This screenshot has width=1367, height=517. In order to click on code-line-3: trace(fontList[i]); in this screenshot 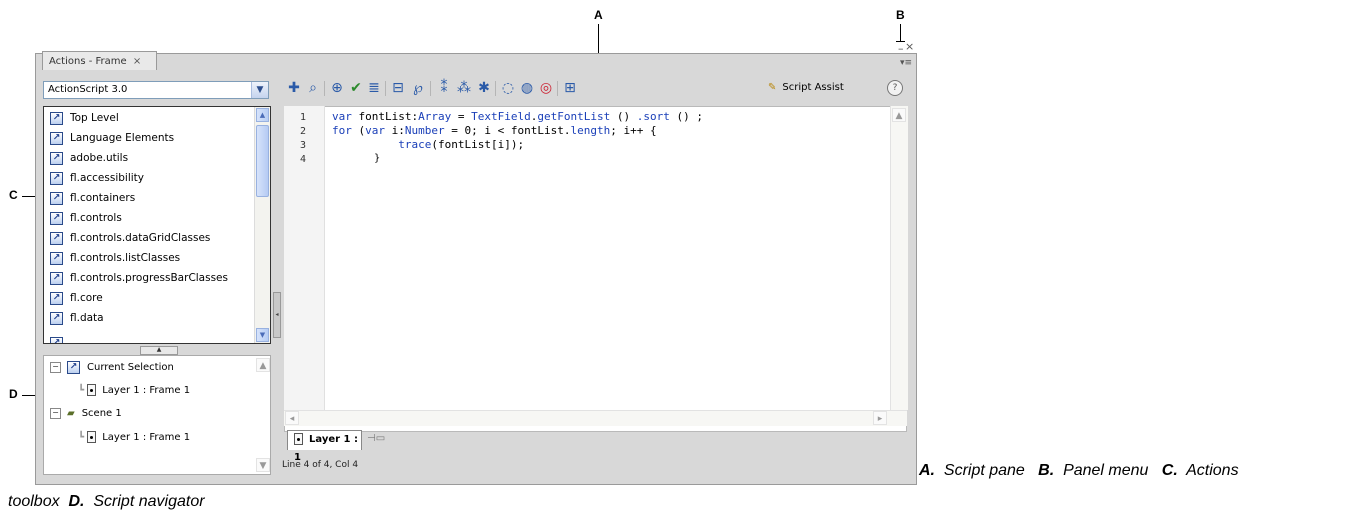, I will do `click(428, 145)`.